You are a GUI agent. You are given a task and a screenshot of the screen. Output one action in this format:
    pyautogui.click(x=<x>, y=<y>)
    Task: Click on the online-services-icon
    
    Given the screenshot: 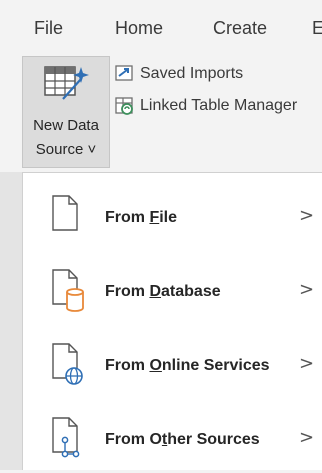 What is the action you would take?
    pyautogui.click(x=68, y=366)
    